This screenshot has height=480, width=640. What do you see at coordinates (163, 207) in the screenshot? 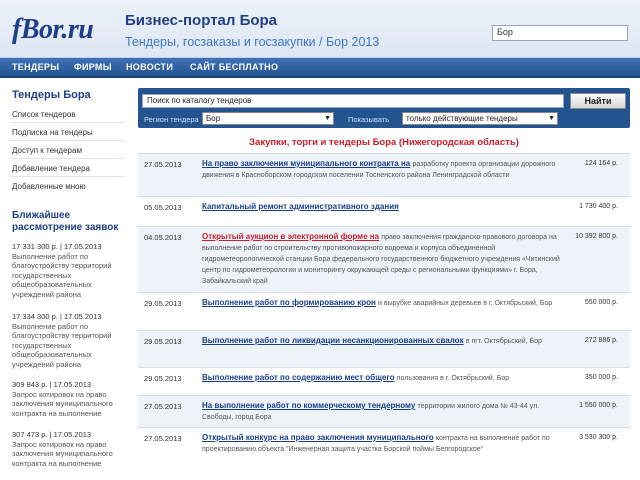
I see `tender-date: 05.05.2013` at bounding box center [163, 207].